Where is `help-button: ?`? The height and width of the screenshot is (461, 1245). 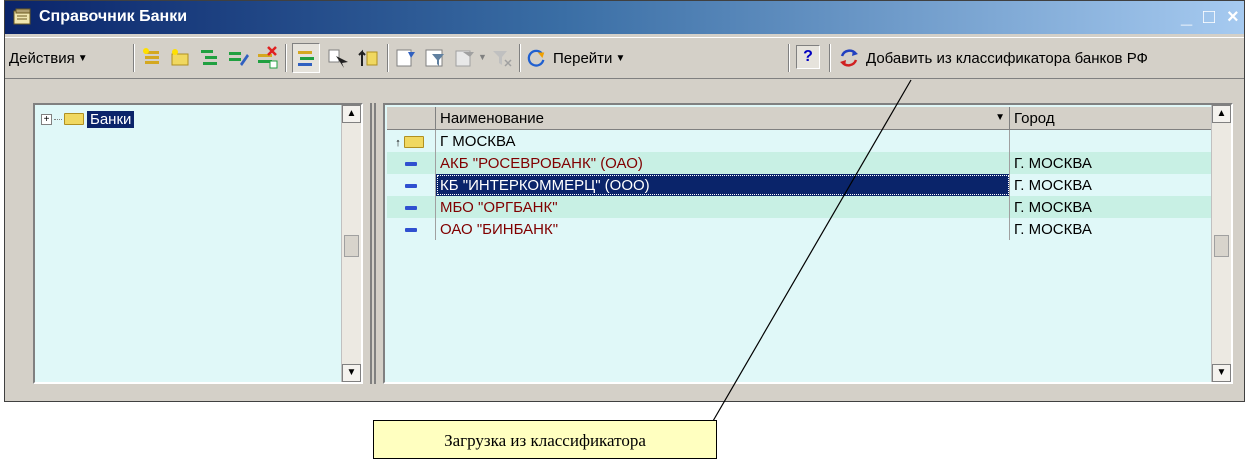
help-button: ? is located at coordinates (808, 57).